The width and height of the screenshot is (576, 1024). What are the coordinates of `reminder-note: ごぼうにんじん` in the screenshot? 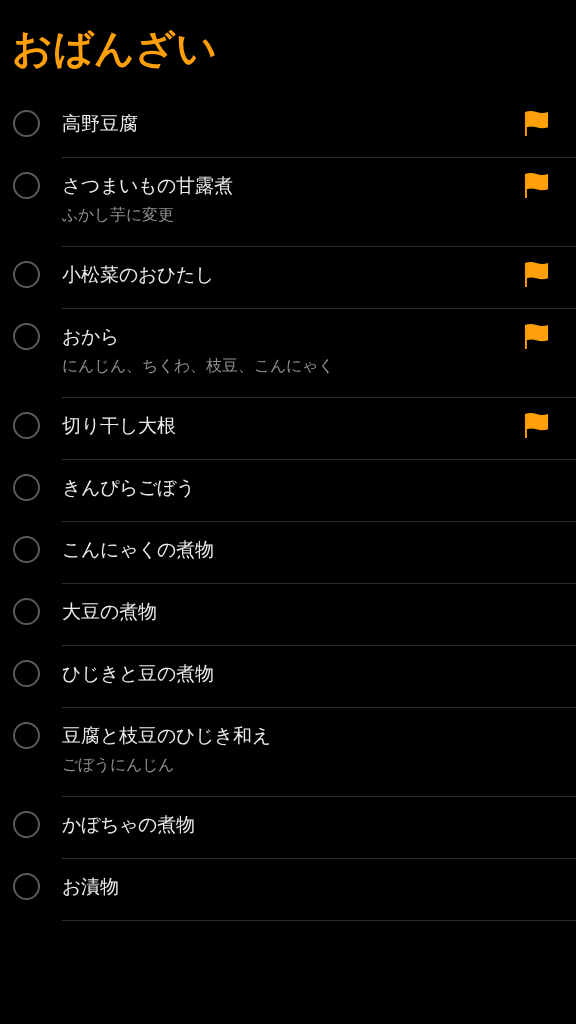 It's located at (118, 765).